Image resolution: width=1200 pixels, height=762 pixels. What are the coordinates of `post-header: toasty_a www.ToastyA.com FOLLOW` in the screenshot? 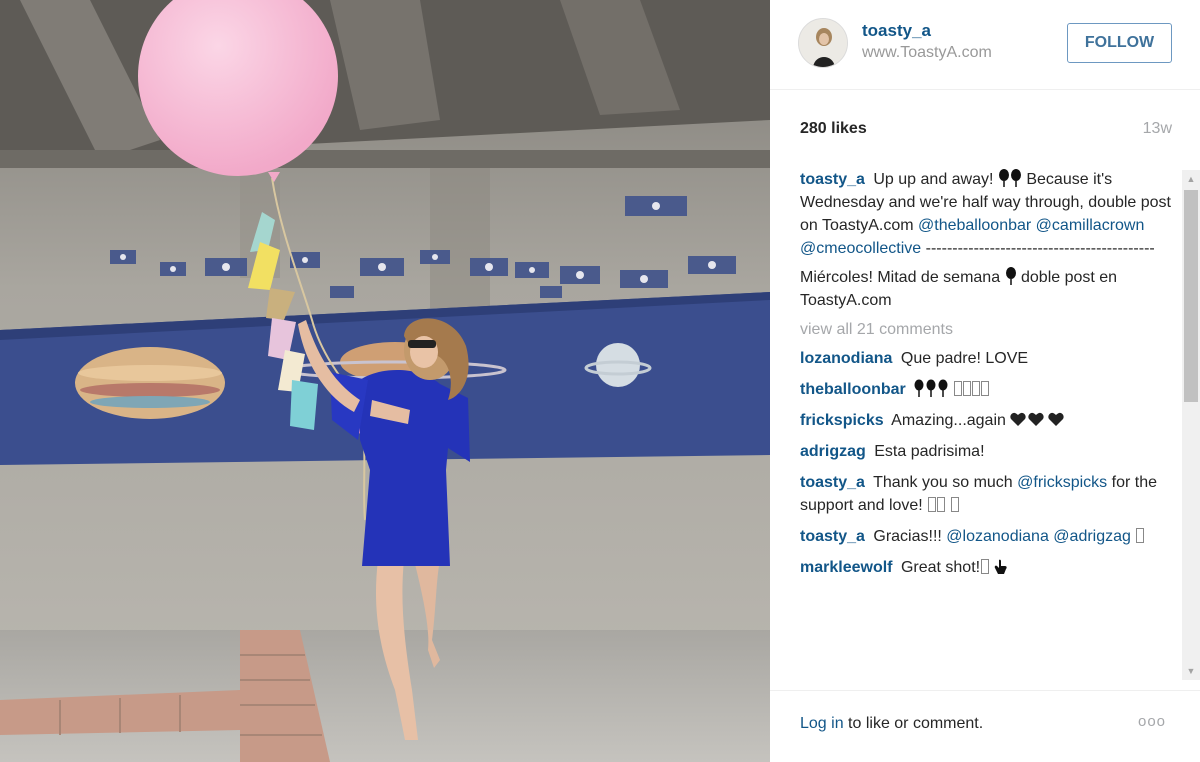 It's located at (985, 45).